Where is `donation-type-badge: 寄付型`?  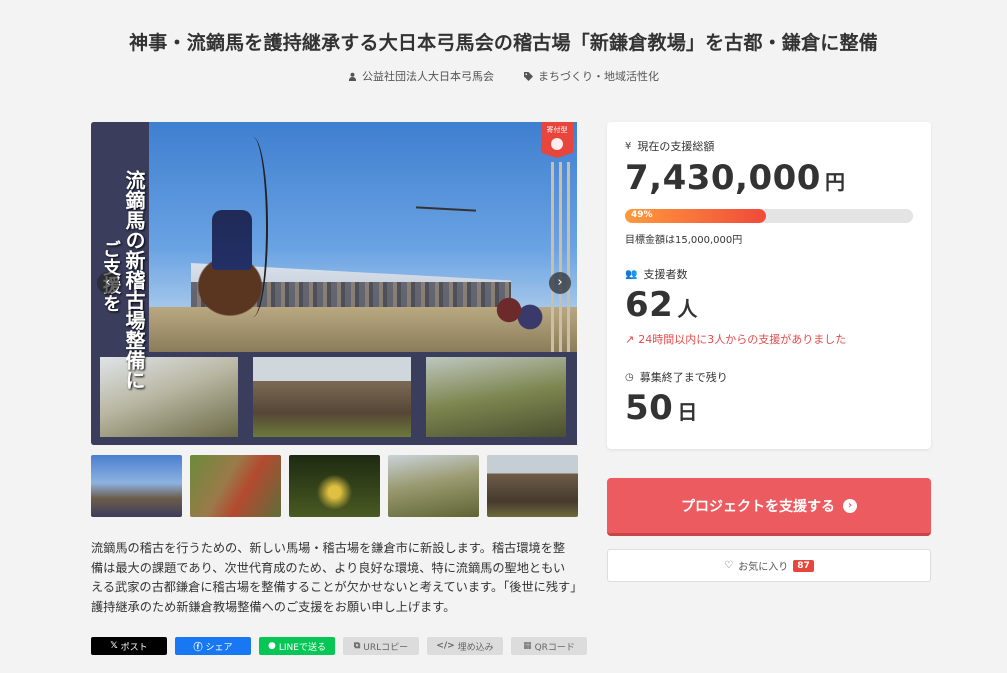 donation-type-badge: 寄付型 is located at coordinates (557, 140).